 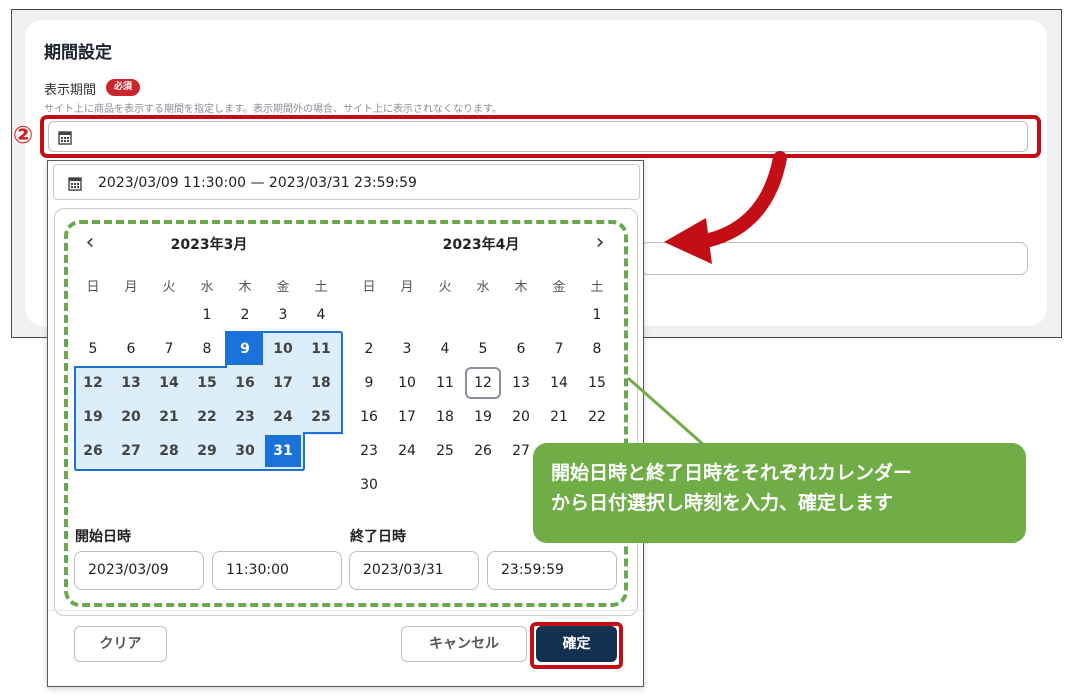 What do you see at coordinates (369, 383) in the screenshot?
I see `april-day-9: 9` at bounding box center [369, 383].